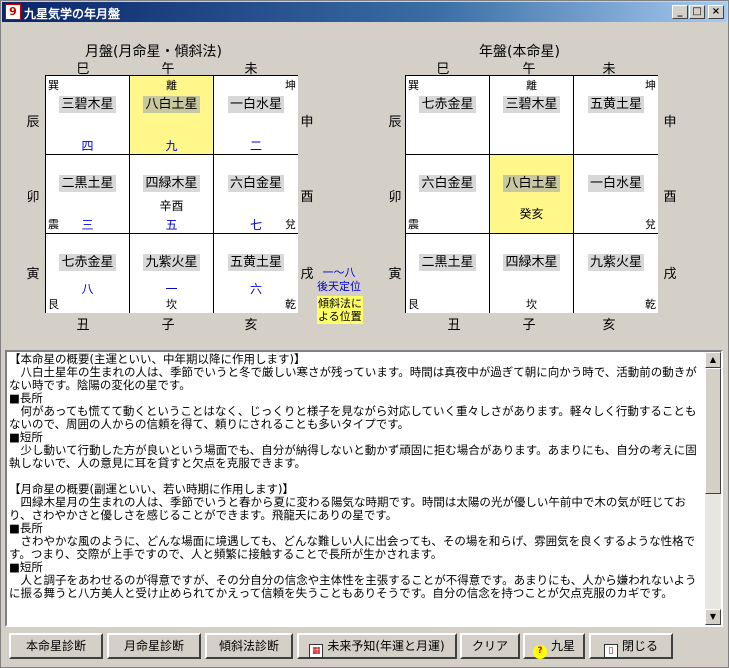 This screenshot has width=729, height=668. Describe the element at coordinates (171, 289) in the screenshot. I see `position-number: 一` at that location.